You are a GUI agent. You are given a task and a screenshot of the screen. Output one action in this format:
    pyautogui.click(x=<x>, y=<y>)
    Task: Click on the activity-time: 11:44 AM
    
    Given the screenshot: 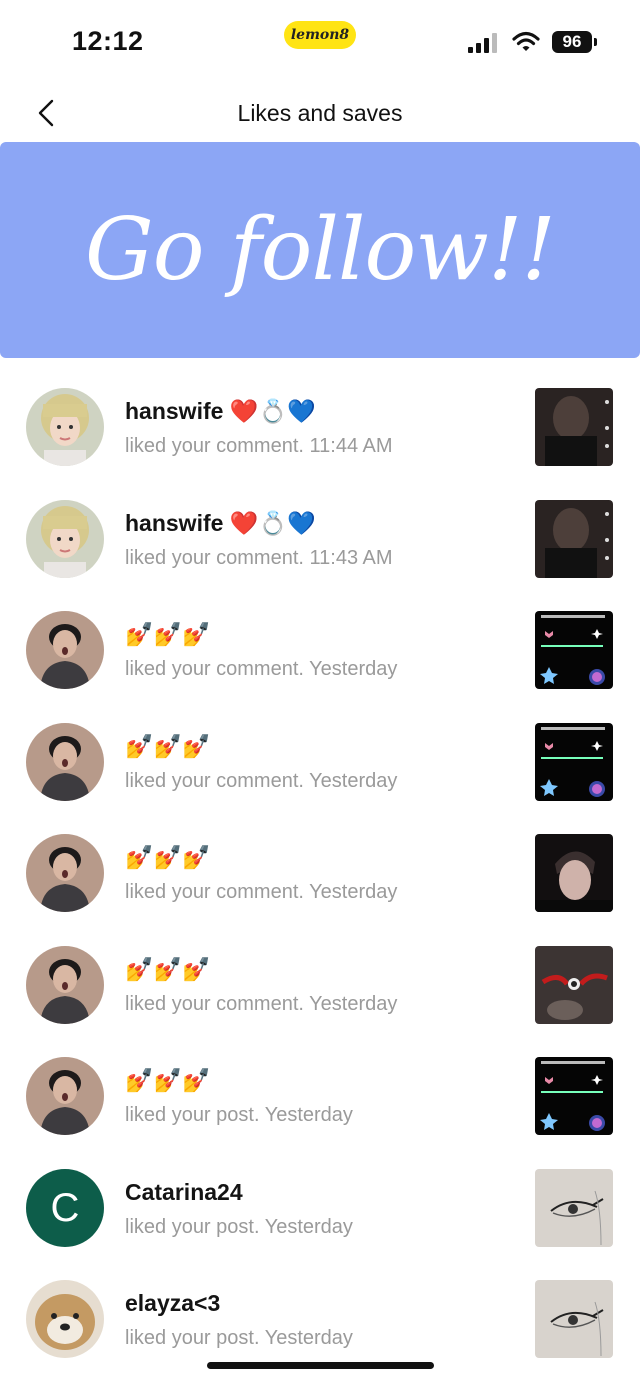 What is the action you would take?
    pyautogui.click(x=351, y=446)
    